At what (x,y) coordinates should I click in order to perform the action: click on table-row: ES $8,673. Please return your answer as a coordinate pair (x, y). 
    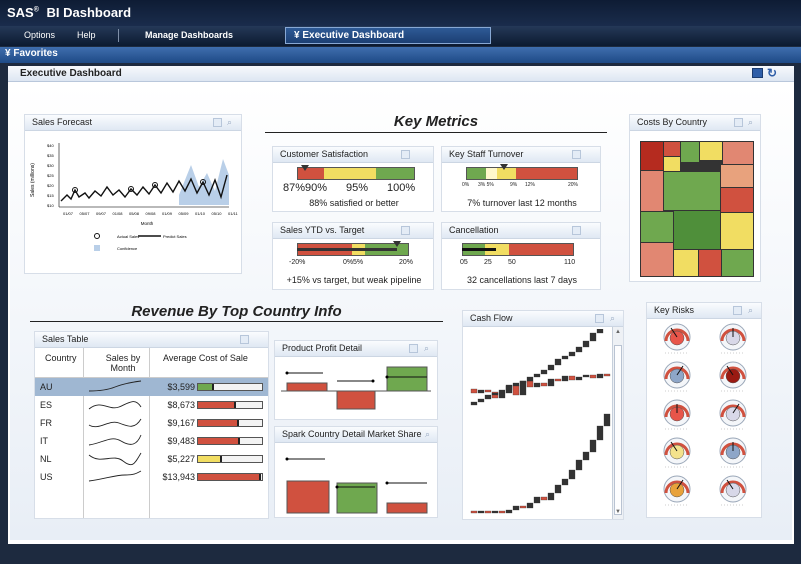
    Looking at the image, I should click on (151, 405).